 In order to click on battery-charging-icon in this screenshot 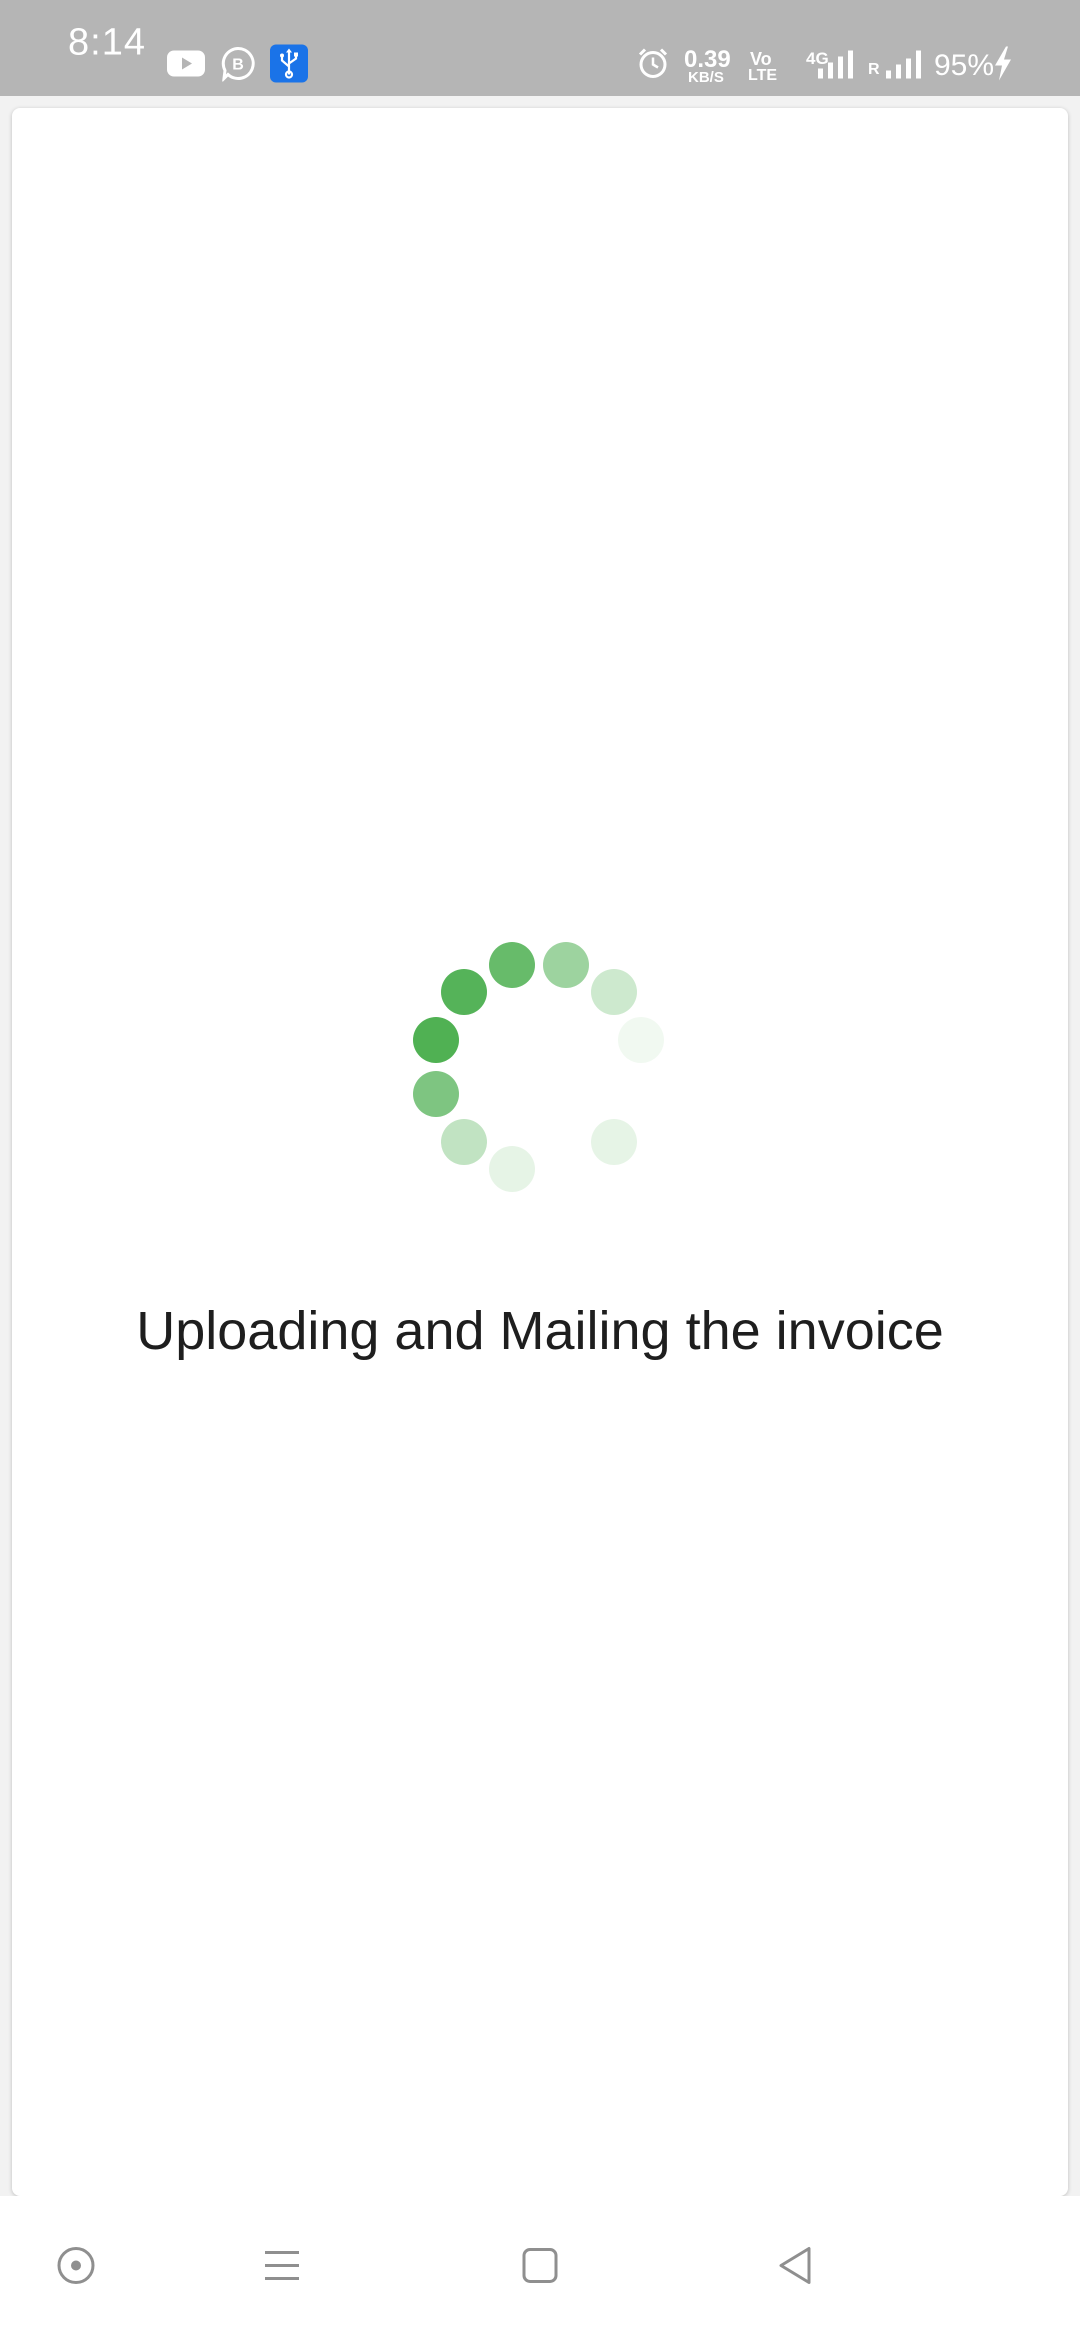, I will do `click(1003, 66)`.